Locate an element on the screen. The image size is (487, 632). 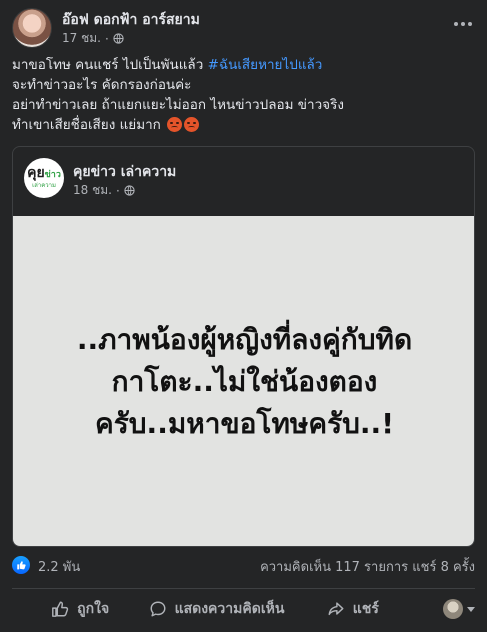
image-text-line: กาโตะ..ไม่ใช่น้องตอง is located at coordinates (244, 381).